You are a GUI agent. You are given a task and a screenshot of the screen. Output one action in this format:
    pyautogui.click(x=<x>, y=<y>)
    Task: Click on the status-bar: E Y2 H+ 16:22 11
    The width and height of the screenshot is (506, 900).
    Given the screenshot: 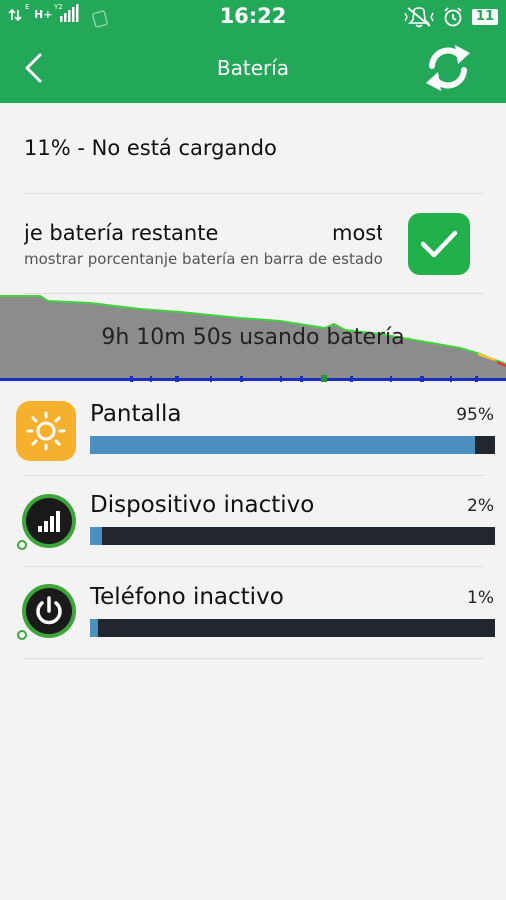 What is the action you would take?
    pyautogui.click(x=253, y=17)
    